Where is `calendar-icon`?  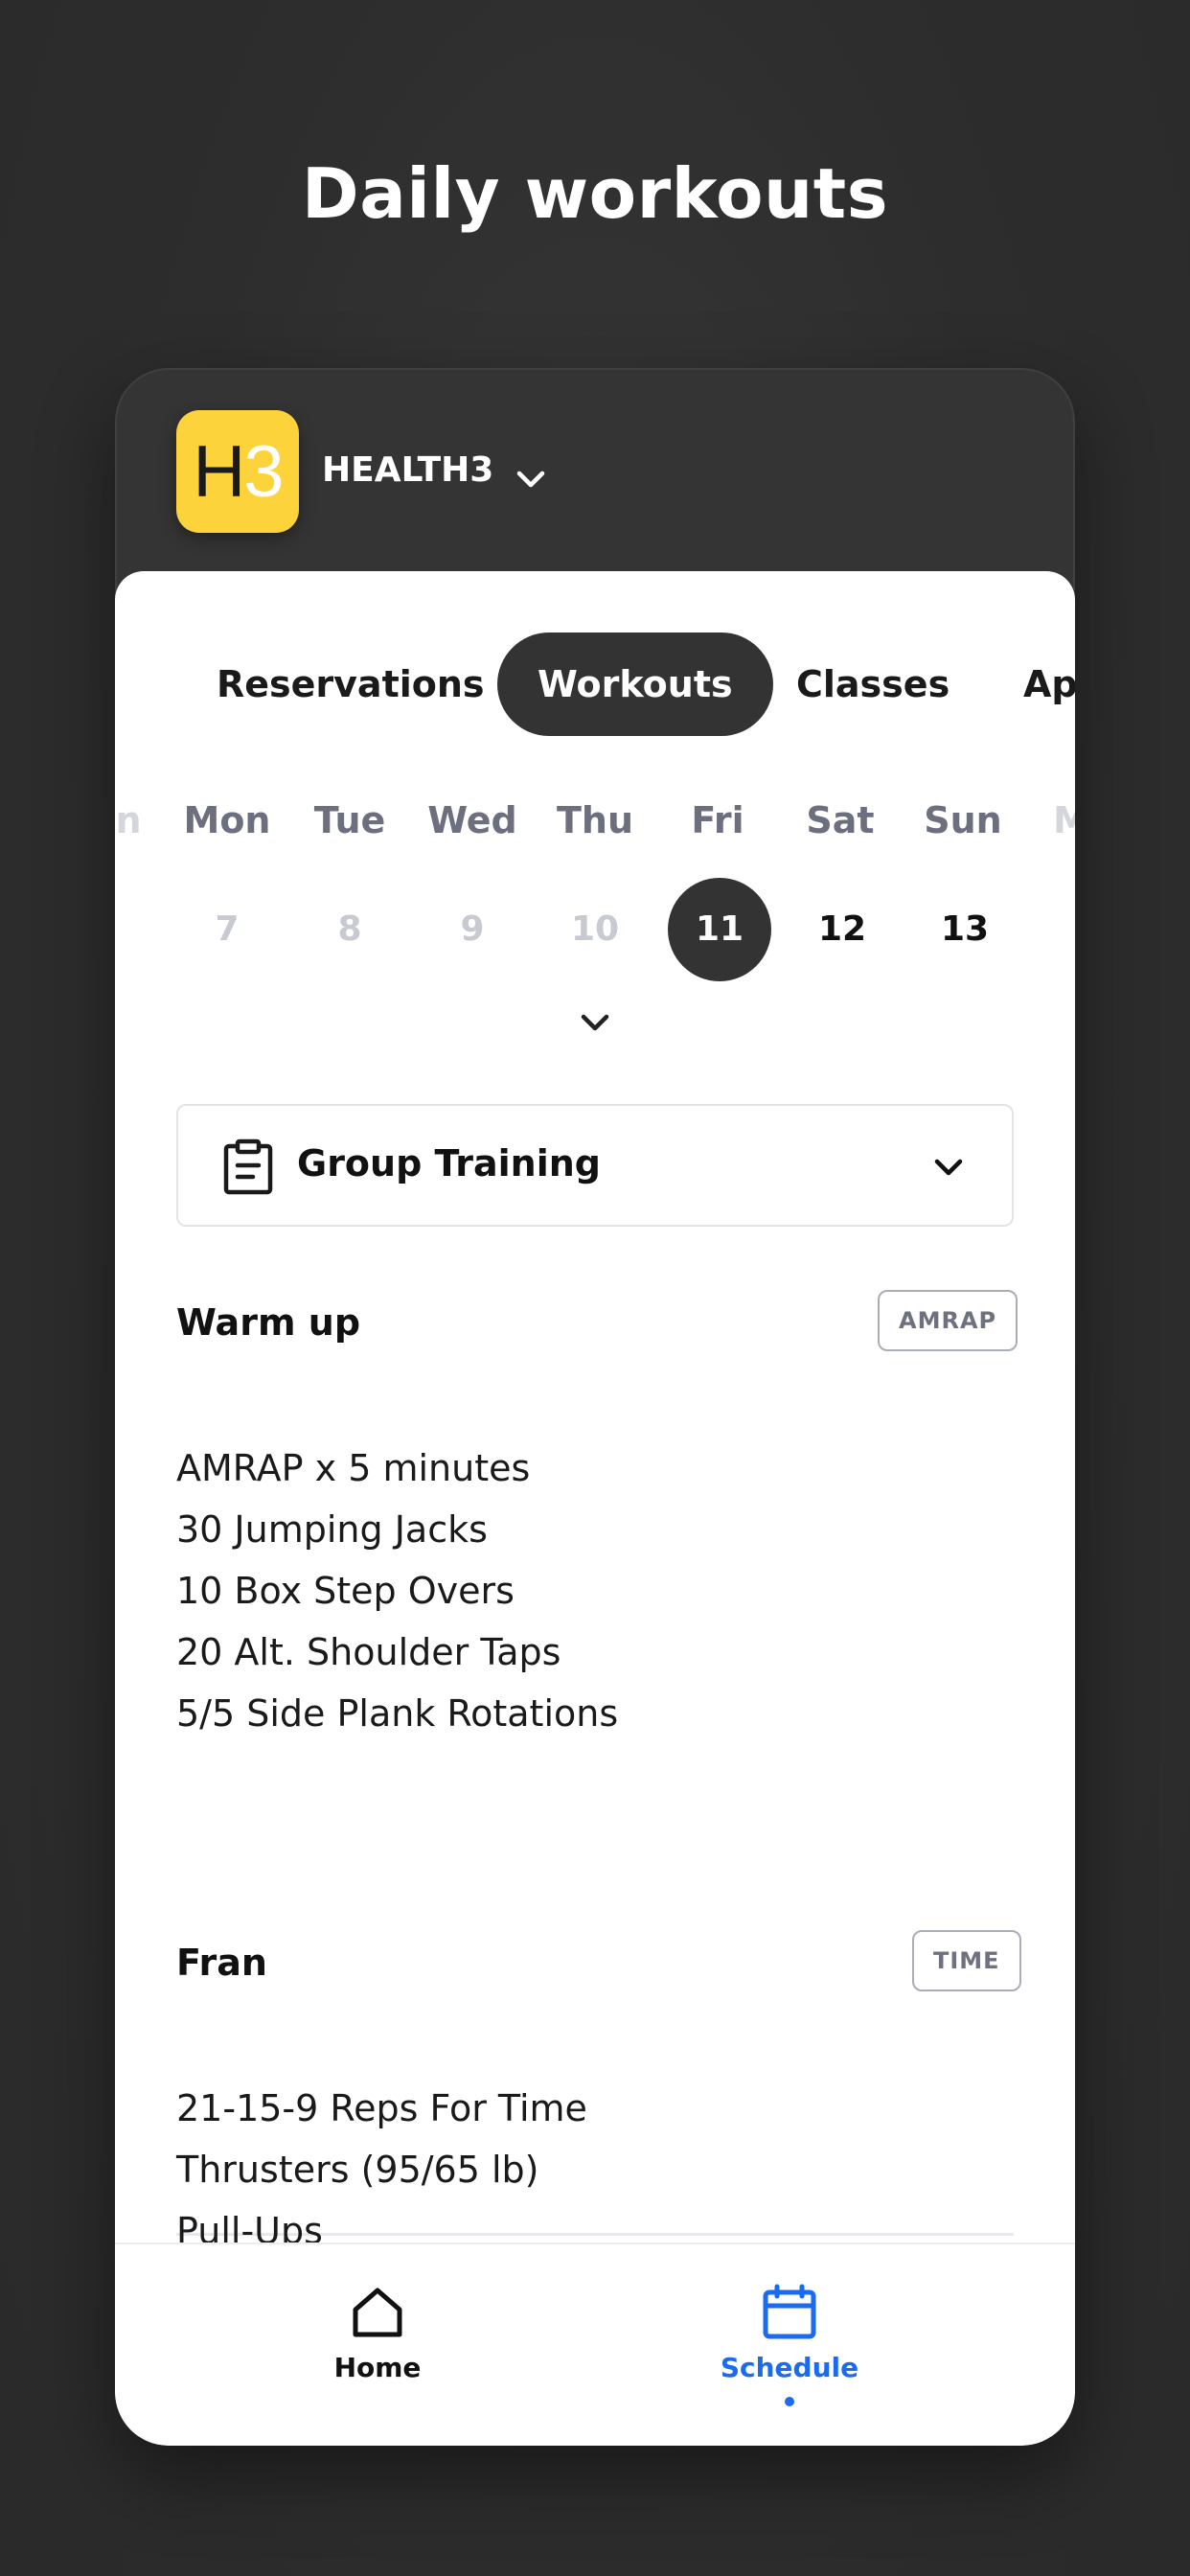 calendar-icon is located at coordinates (790, 2311).